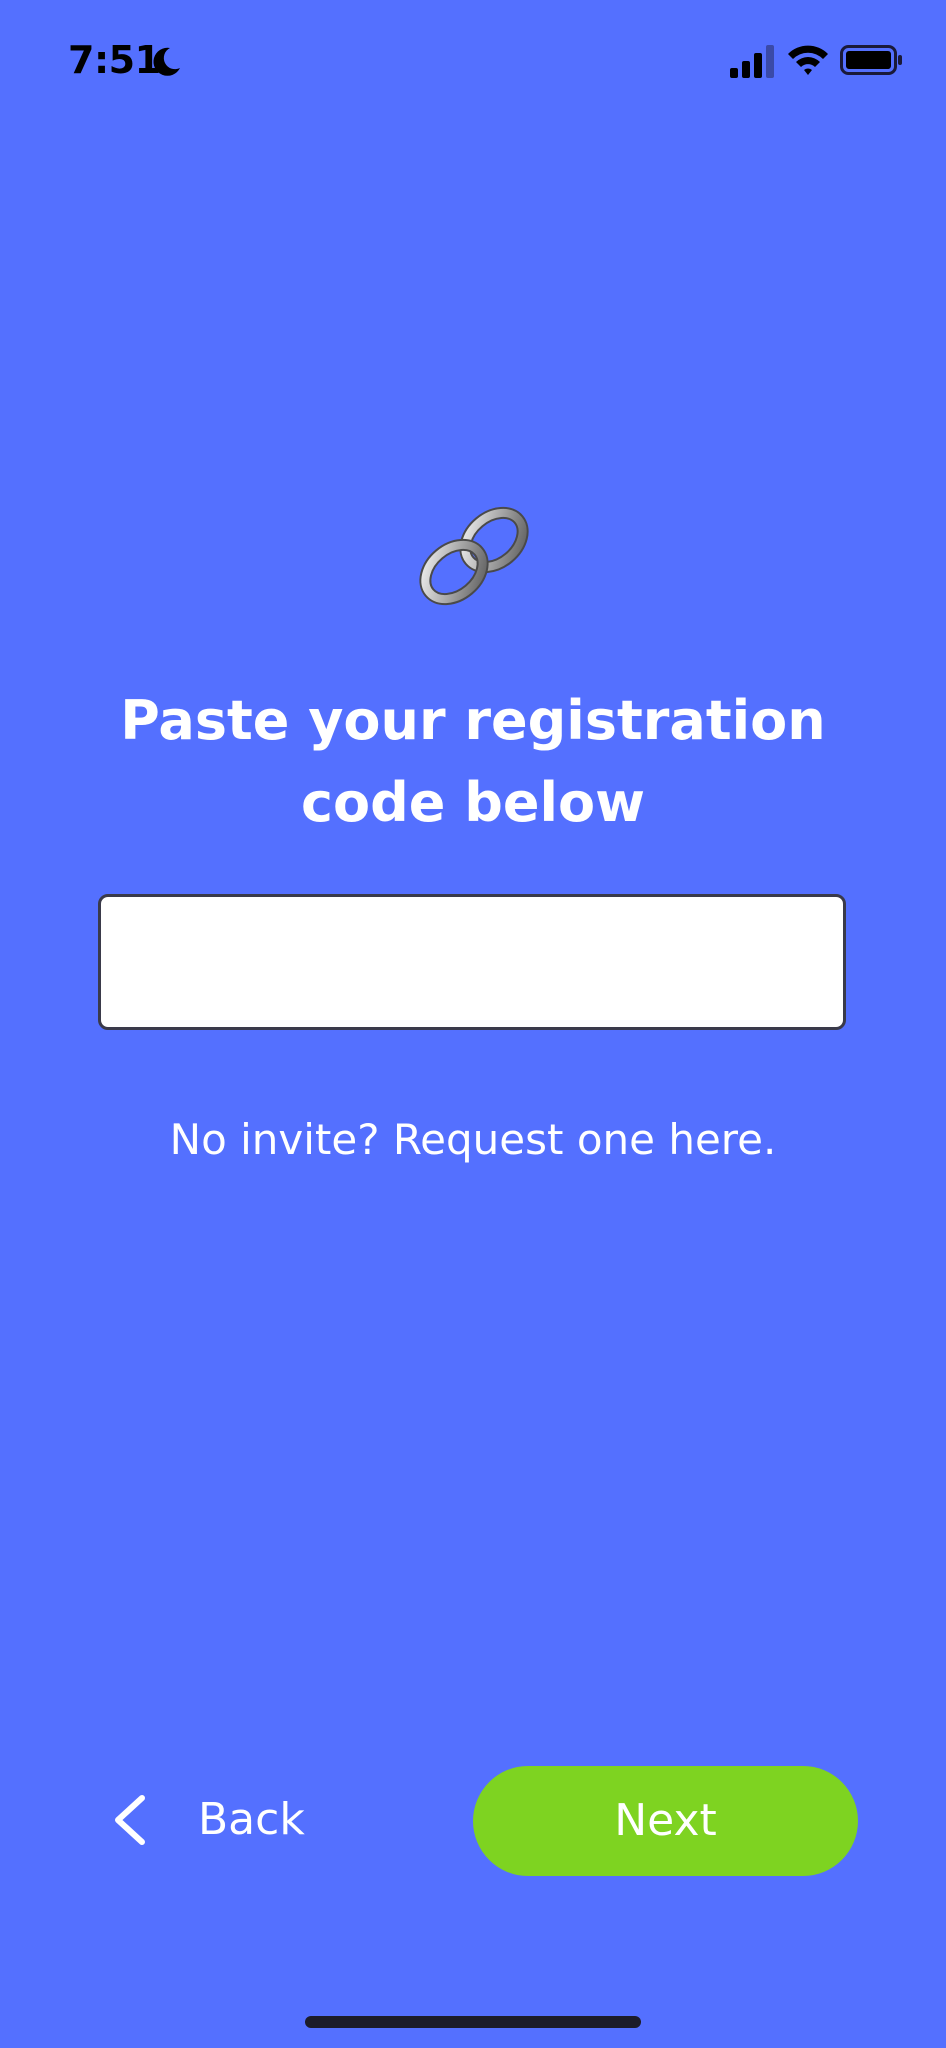 The width and height of the screenshot is (946, 2048). Describe the element at coordinates (114, 60) in the screenshot. I see `status-time: 7:51` at that location.